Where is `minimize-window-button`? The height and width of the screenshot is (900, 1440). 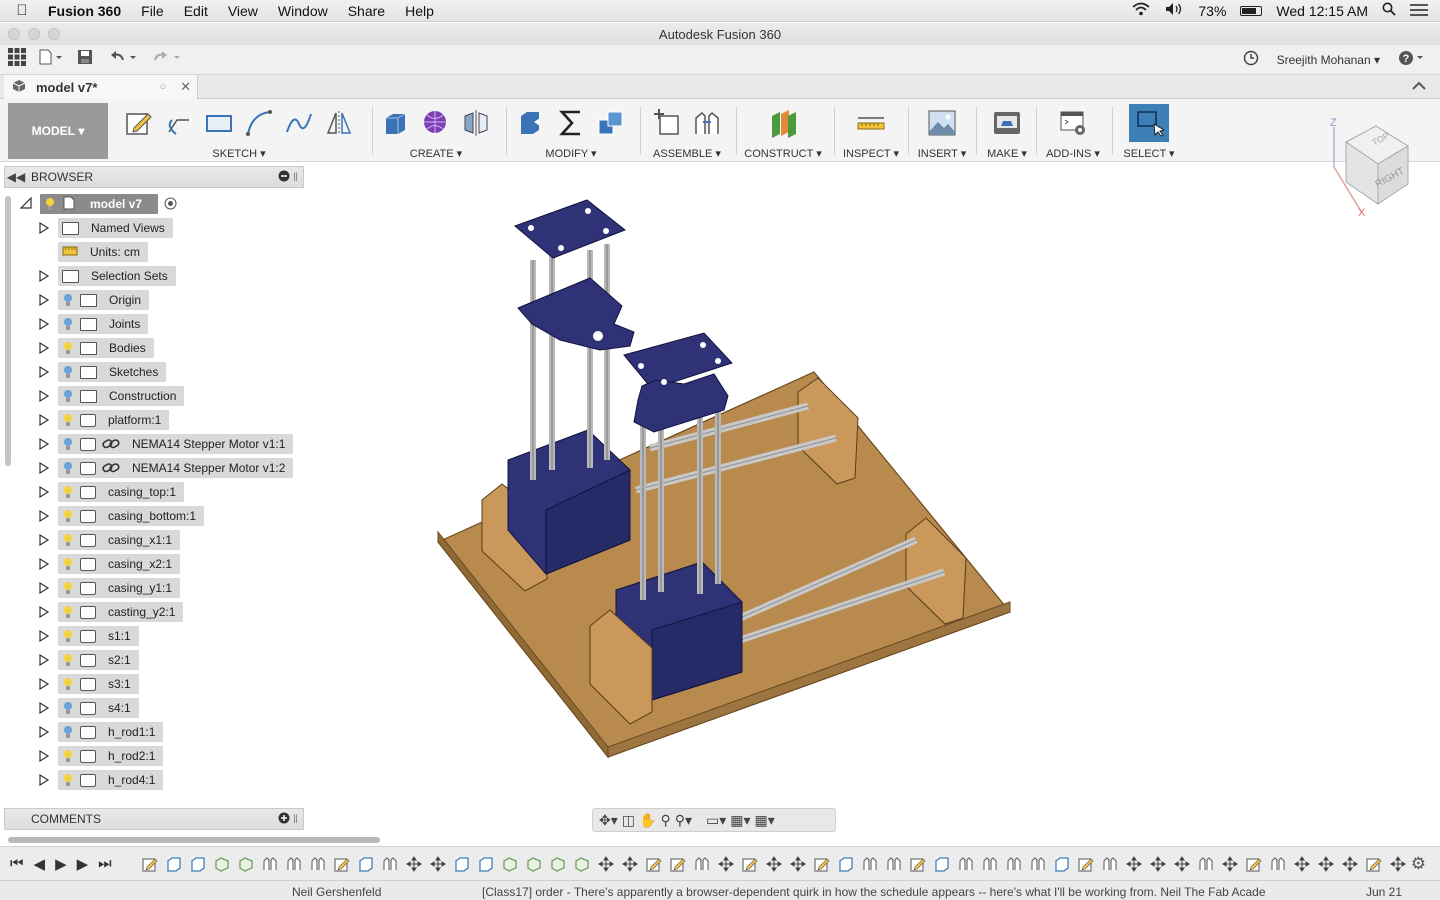
minimize-window-button is located at coordinates (34, 34).